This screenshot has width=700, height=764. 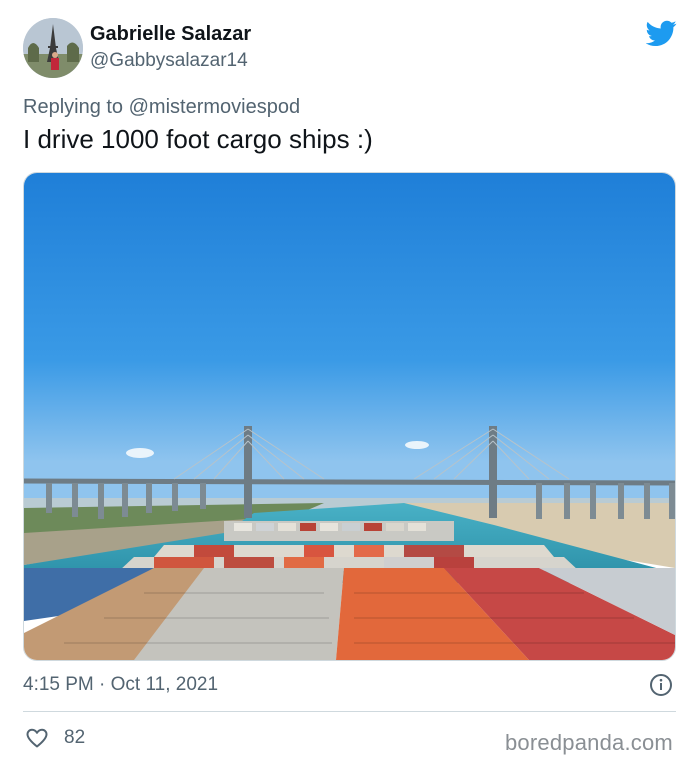 I want to click on avatar, so click(x=53, y=48).